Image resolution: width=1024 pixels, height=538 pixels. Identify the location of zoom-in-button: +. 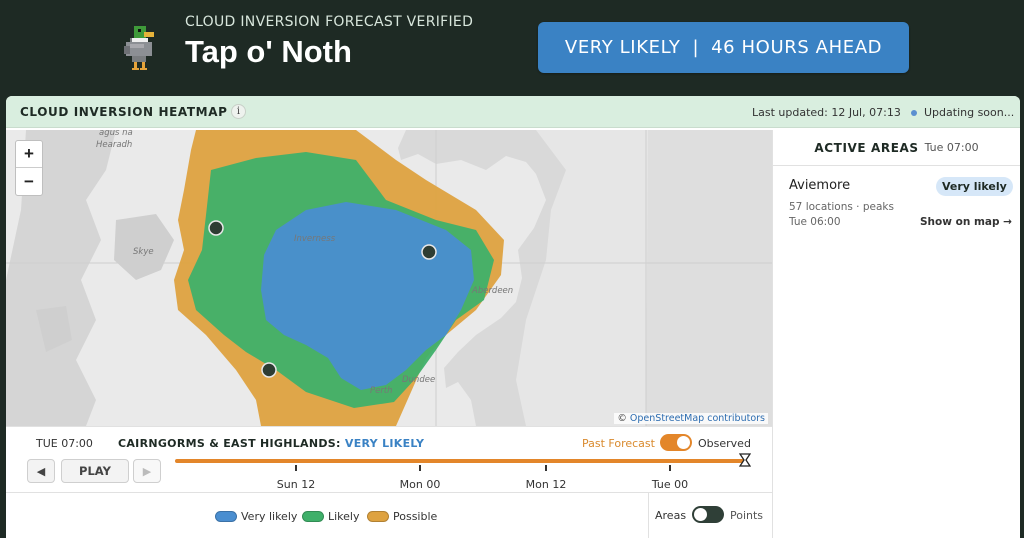
(29, 154).